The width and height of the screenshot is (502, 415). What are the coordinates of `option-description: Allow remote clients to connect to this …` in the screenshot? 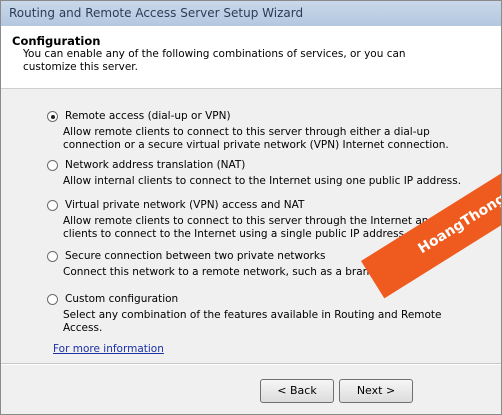 It's located at (256, 138).